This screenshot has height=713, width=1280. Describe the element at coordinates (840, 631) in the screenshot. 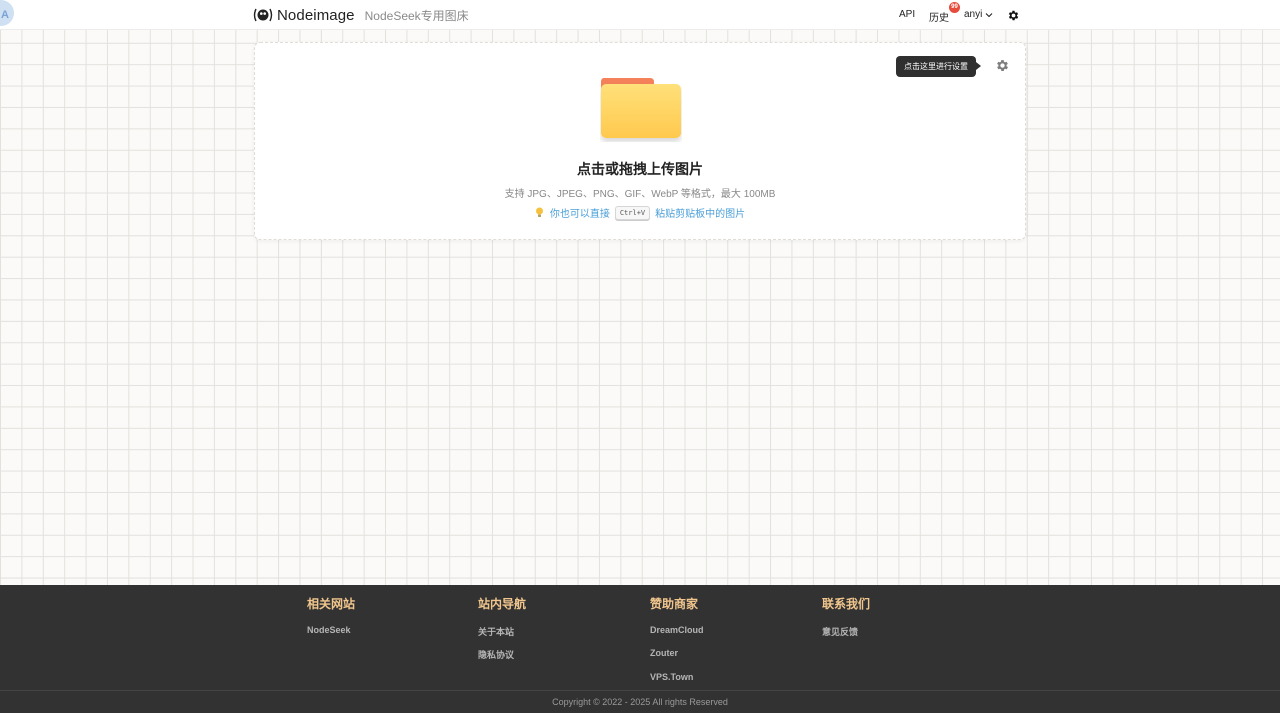

I see `footer-link-feedback: 意见反馈` at that location.